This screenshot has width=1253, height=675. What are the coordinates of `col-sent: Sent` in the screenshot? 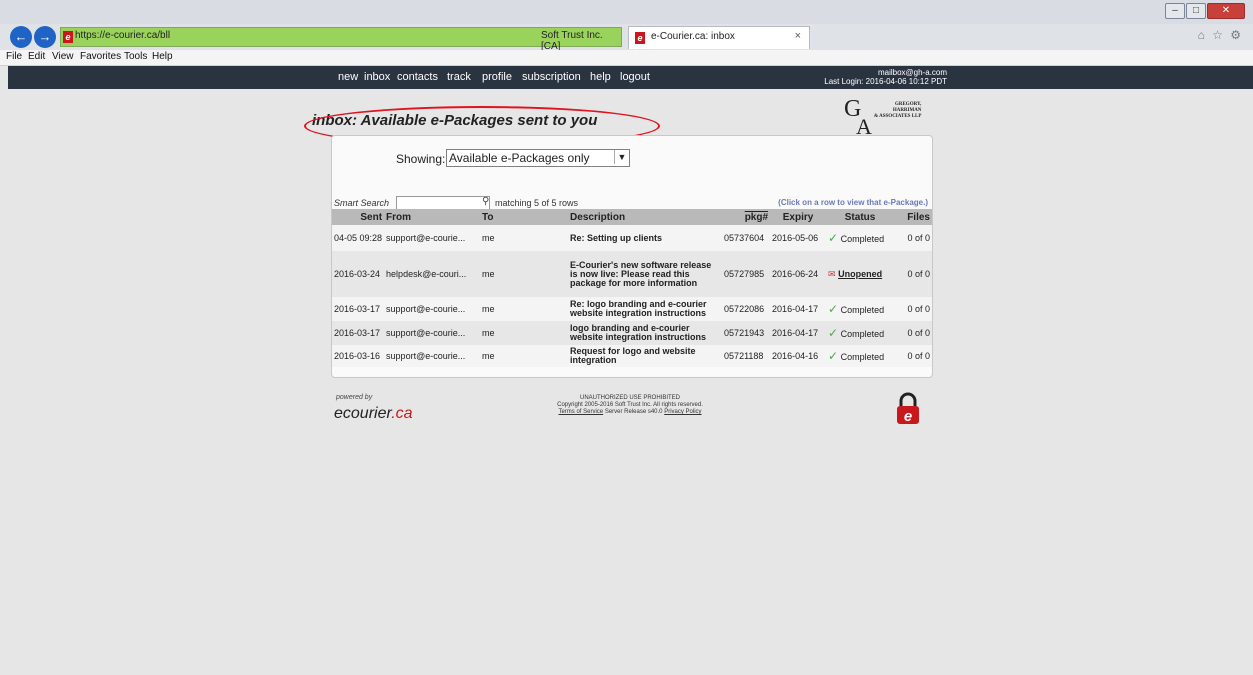 It's located at (358, 217).